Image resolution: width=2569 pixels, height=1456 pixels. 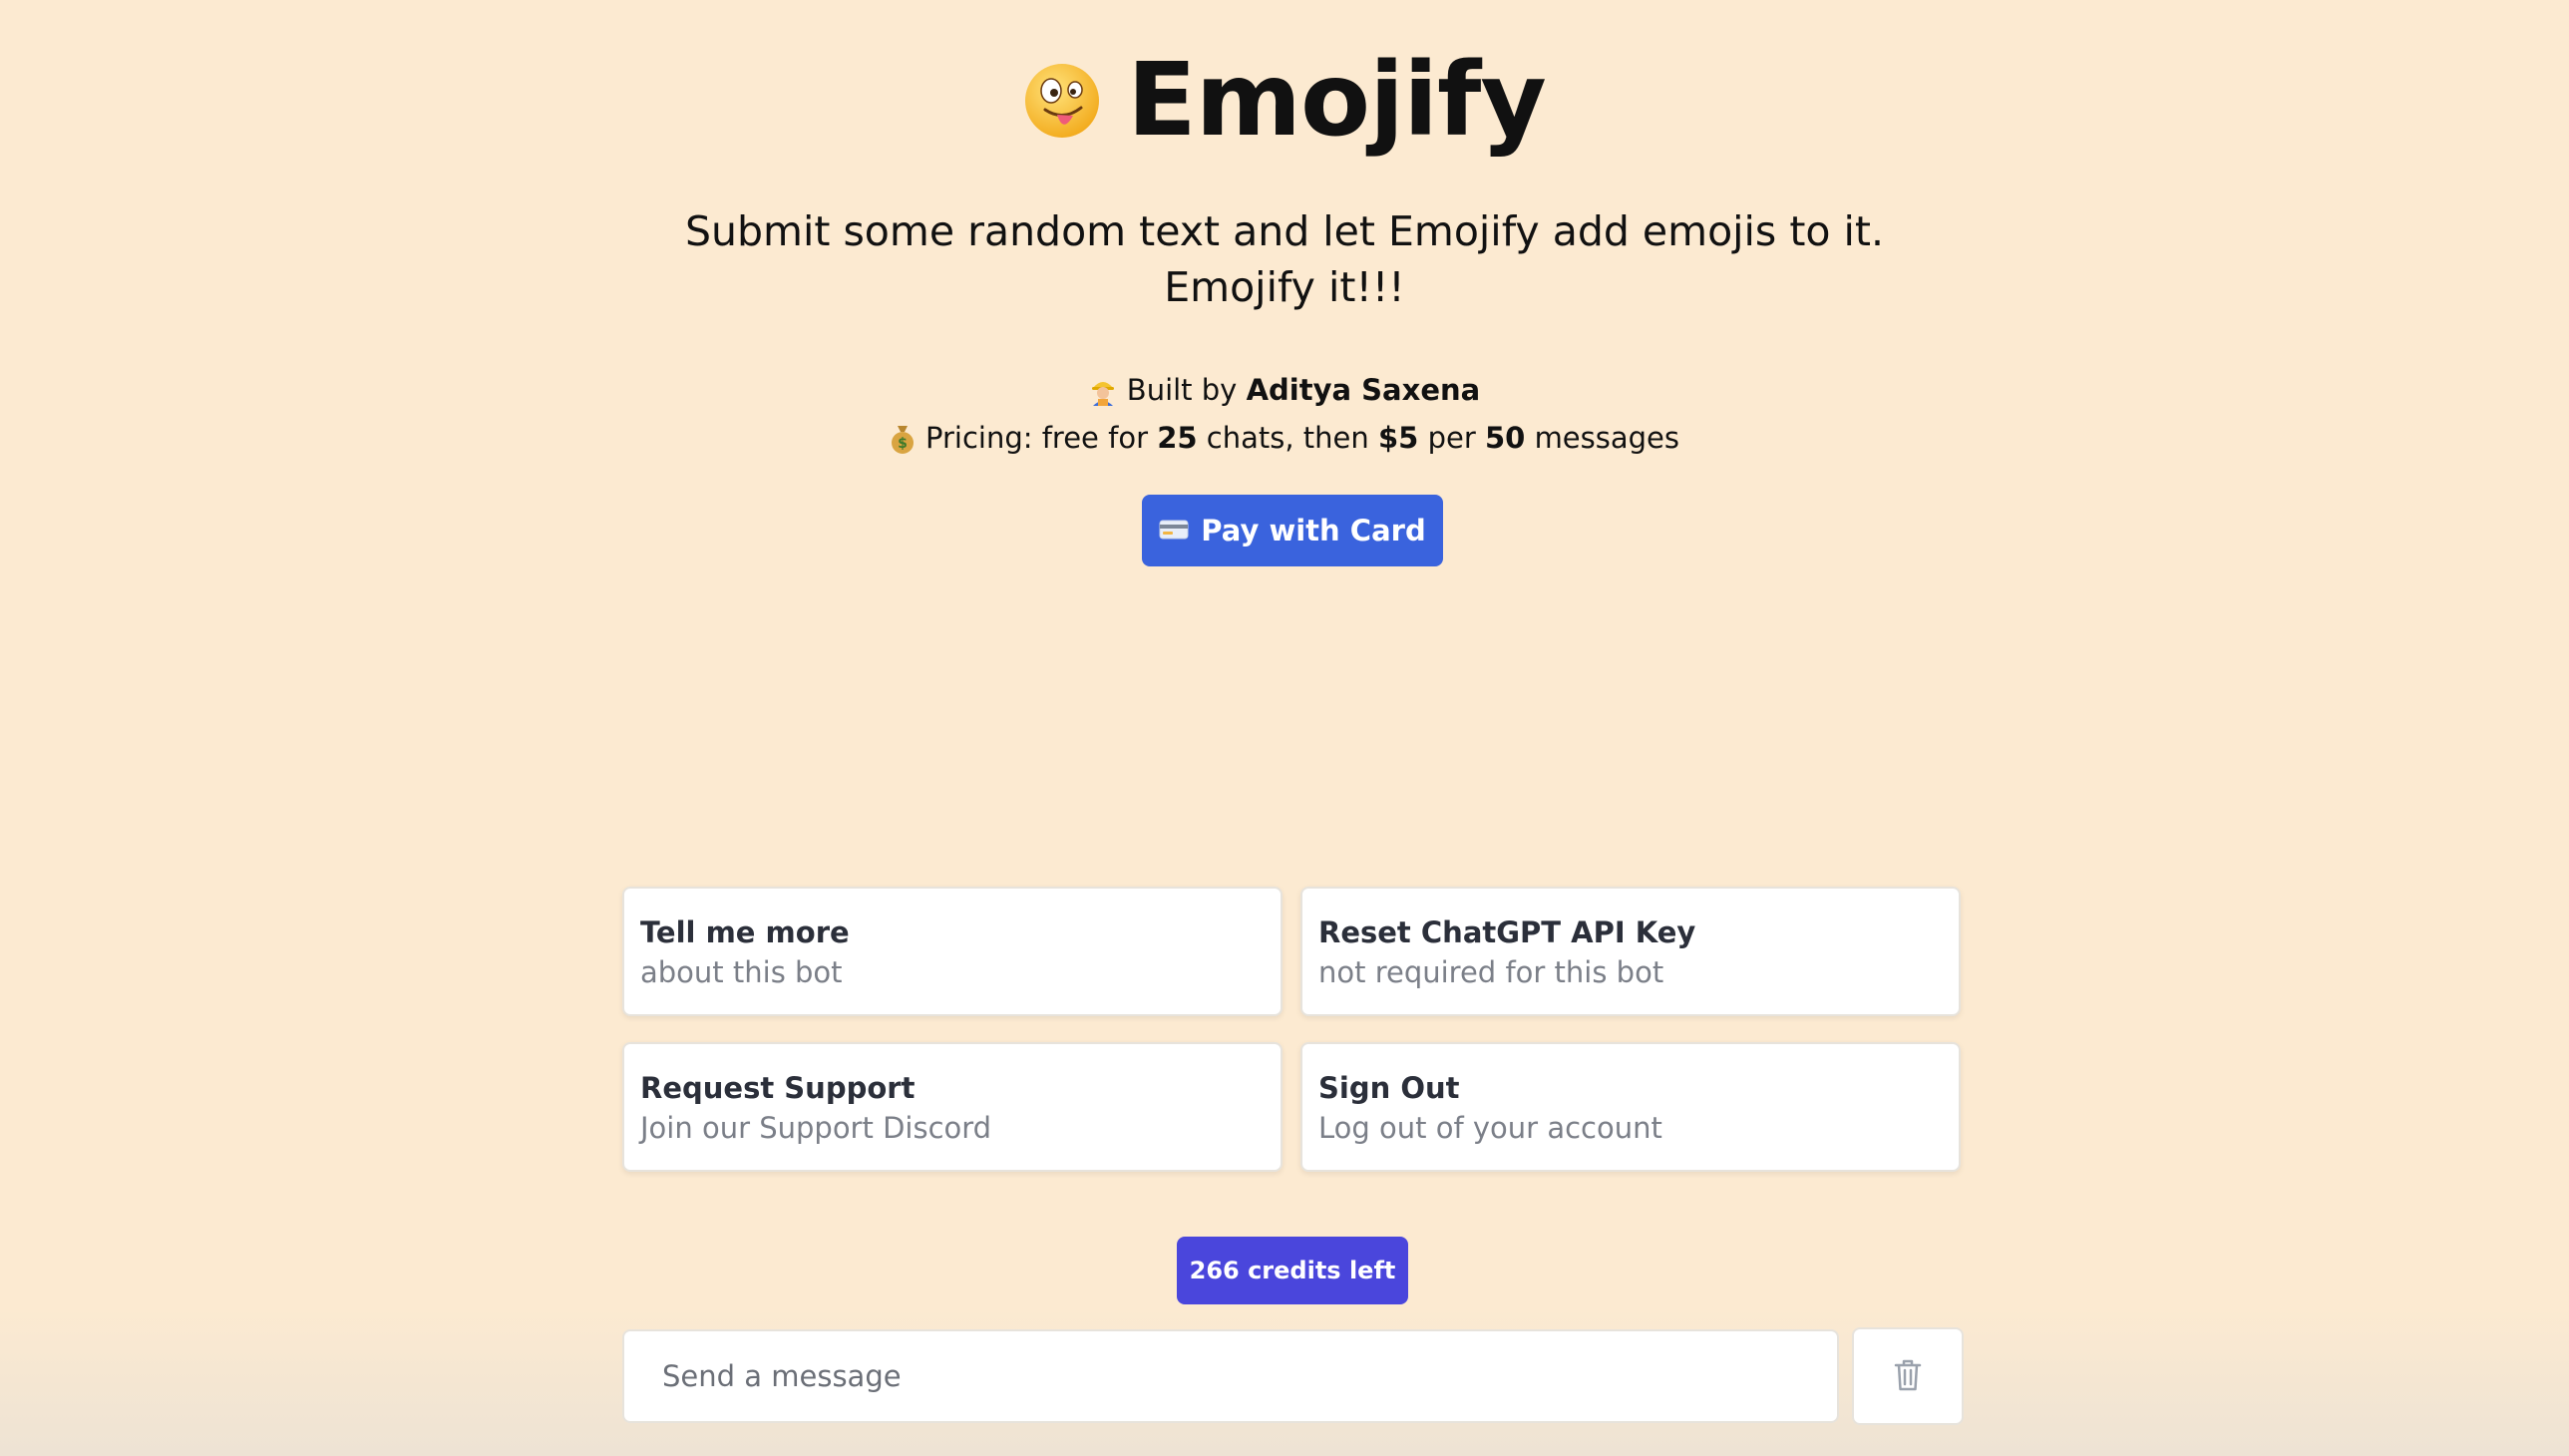 What do you see at coordinates (741, 972) in the screenshot?
I see `suggestion-subtitle: about this bot` at bounding box center [741, 972].